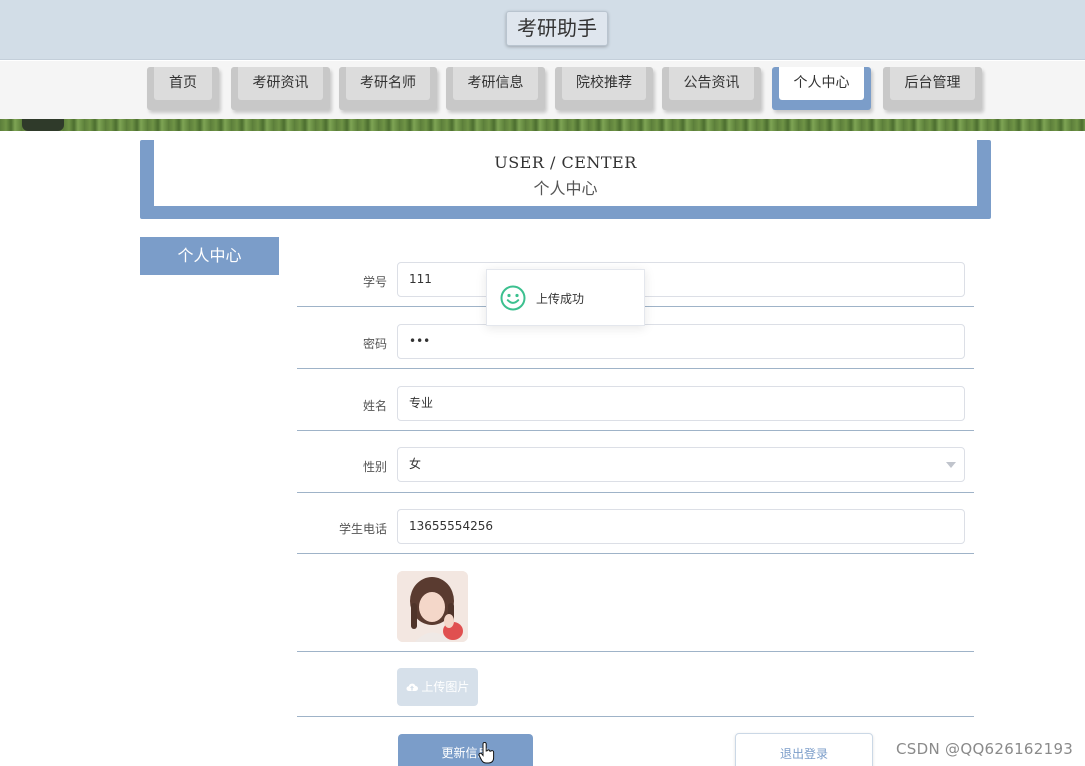 This screenshot has width=1085, height=766. I want to click on nav-item-info: 考研信息, so click(495, 88).